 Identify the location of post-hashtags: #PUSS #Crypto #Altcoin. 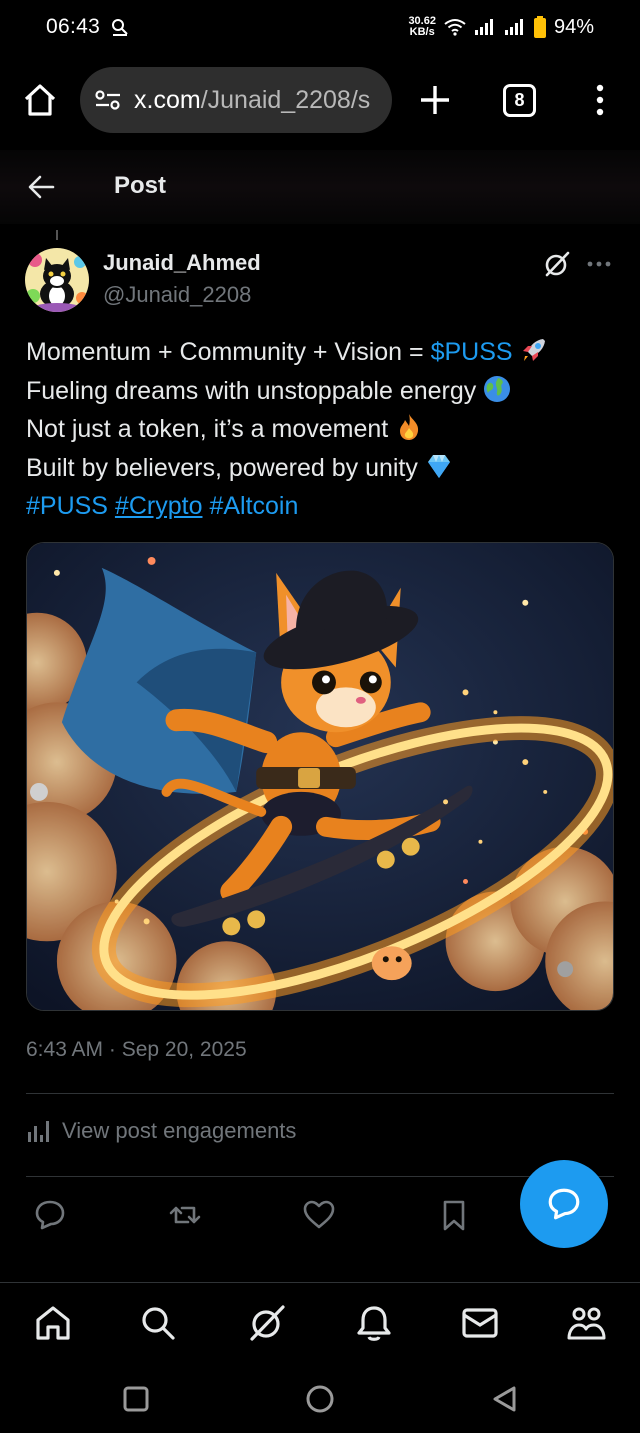
(321, 506).